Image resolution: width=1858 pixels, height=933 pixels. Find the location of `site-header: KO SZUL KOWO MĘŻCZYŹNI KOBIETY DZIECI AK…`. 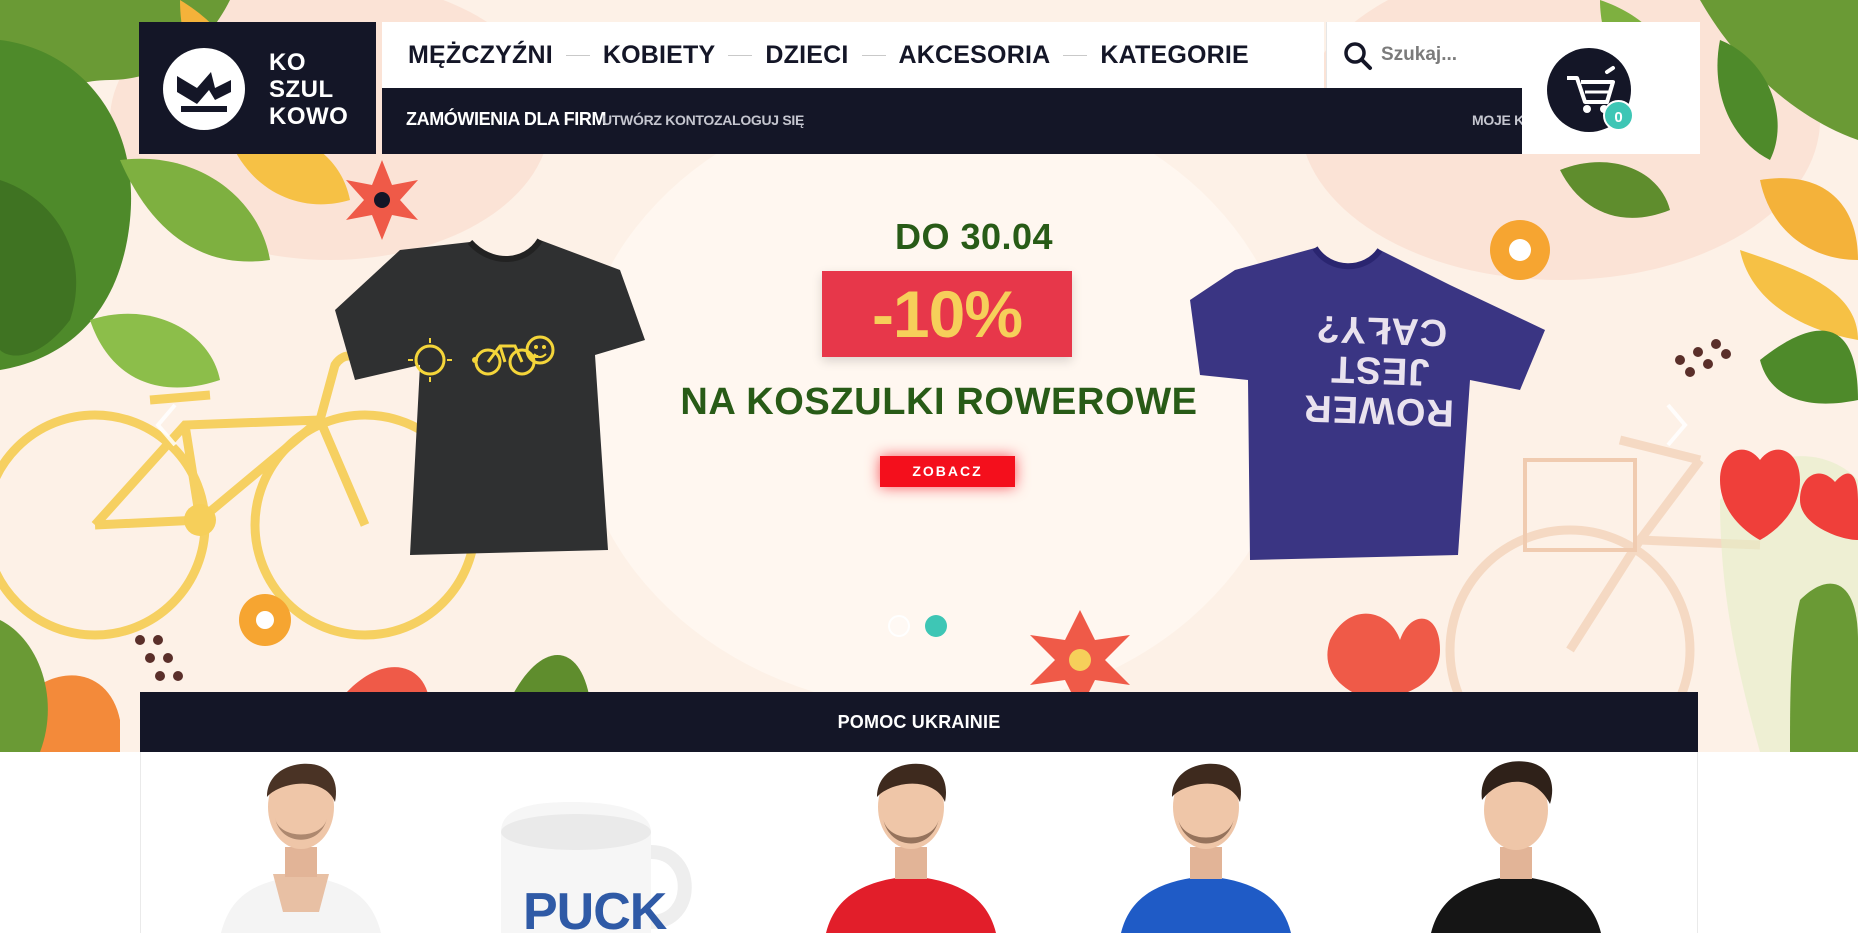

site-header: KO SZUL KOWO MĘŻCZYŹNI KOBIETY DZIECI AK… is located at coordinates (919, 88).